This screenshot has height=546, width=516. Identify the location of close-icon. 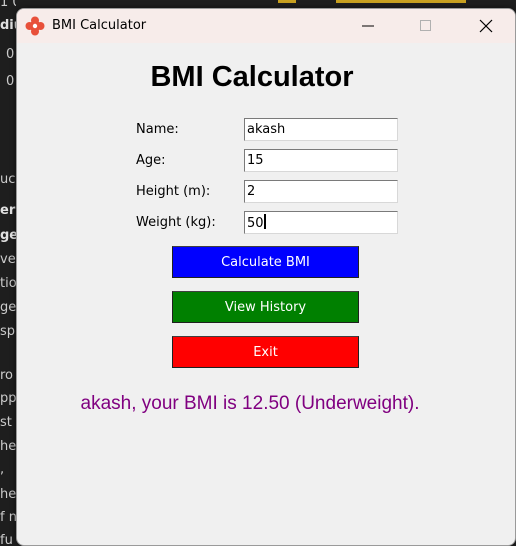
(486, 26).